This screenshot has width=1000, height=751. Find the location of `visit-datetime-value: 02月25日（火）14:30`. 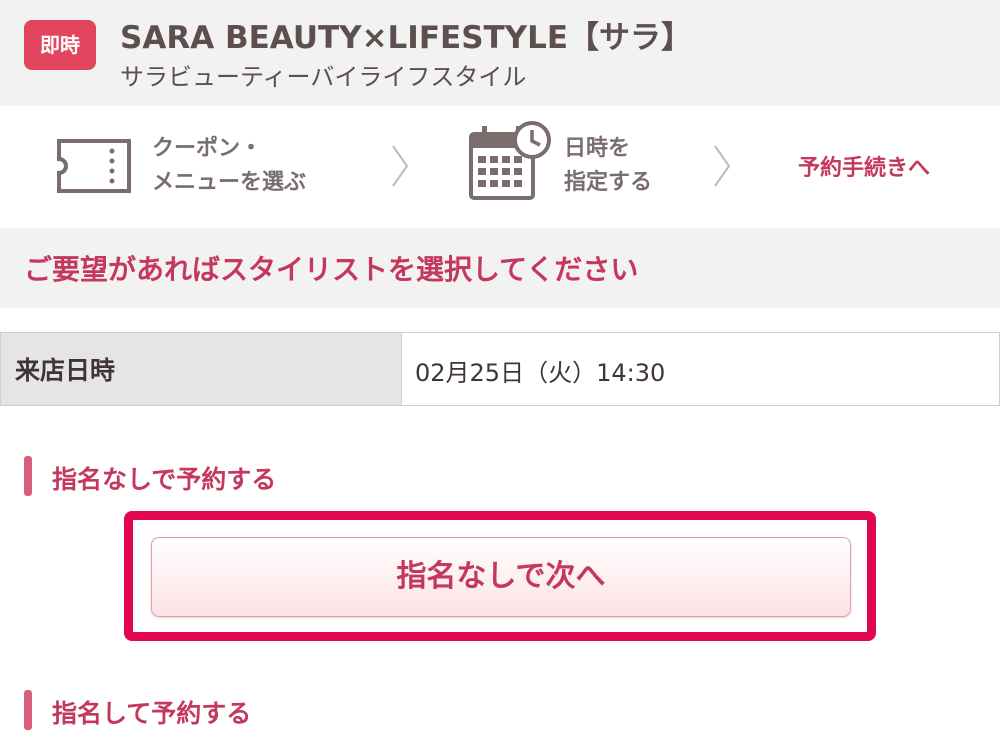

visit-datetime-value: 02月25日（火）14:30 is located at coordinates (540, 373).